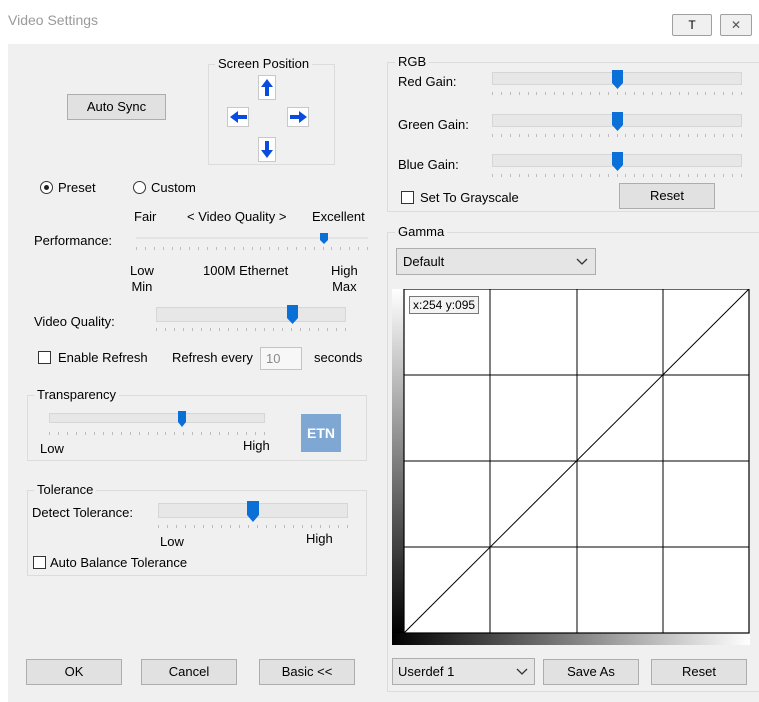 This screenshot has width=759, height=702. What do you see at coordinates (591, 672) in the screenshot?
I see `save-as-button: Save As` at bounding box center [591, 672].